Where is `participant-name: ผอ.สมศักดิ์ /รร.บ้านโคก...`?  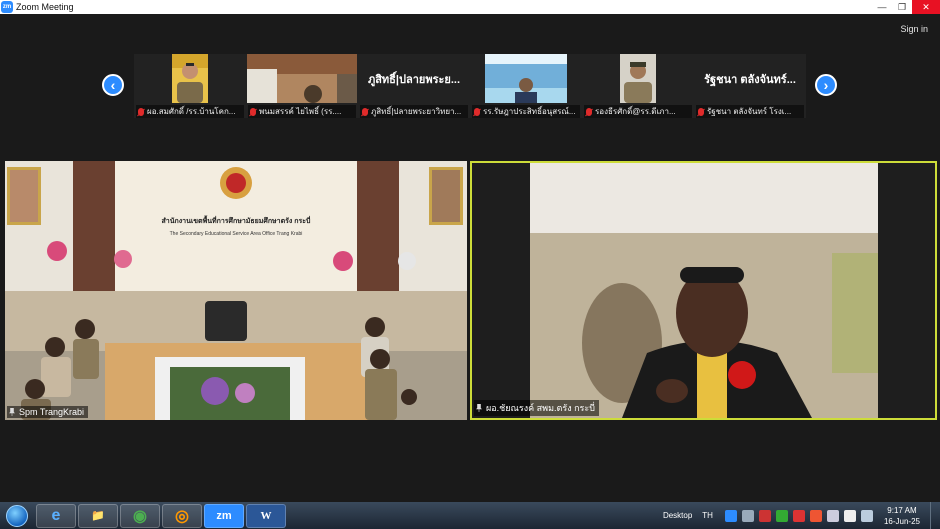
participant-name: ผอ.สมศักดิ์ /รร.บ้านโคก... is located at coordinates (191, 111).